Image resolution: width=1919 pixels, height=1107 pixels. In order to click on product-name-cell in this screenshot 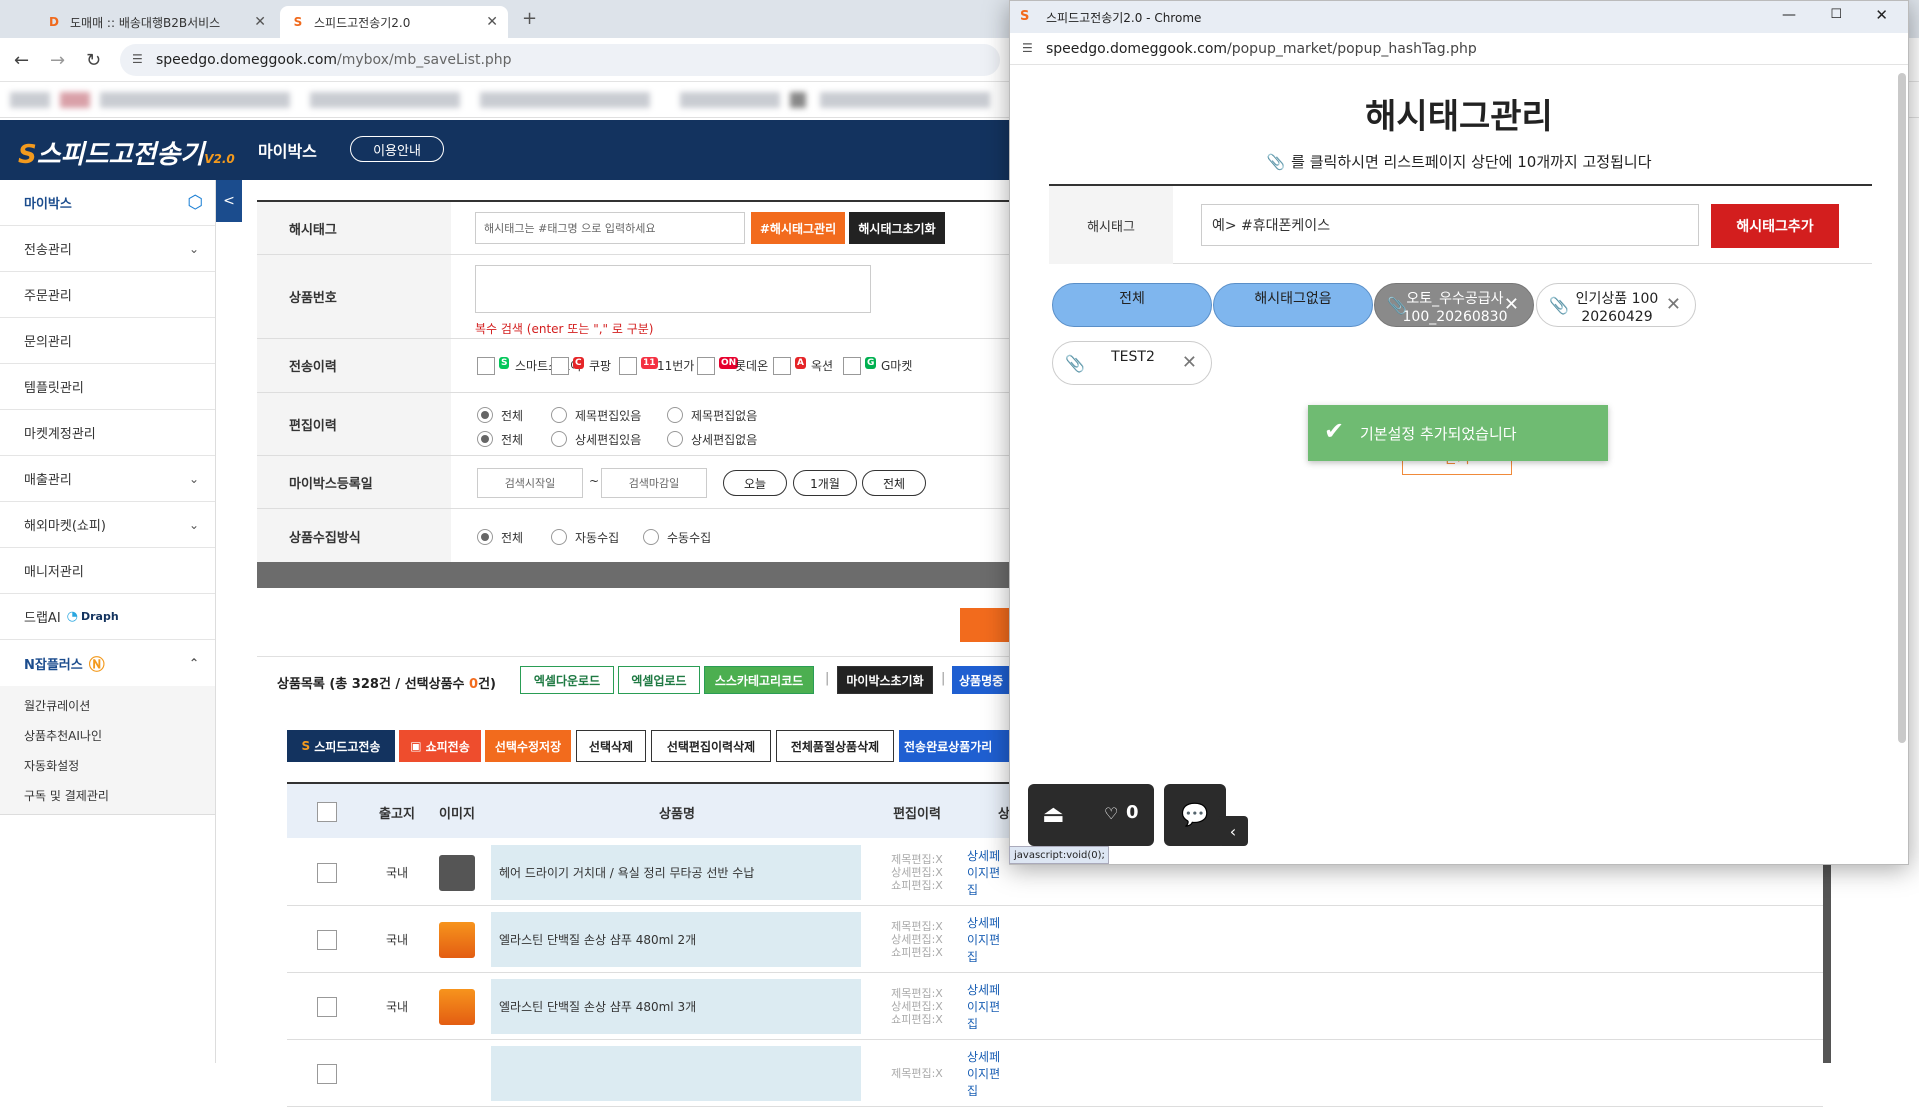, I will do `click(676, 1073)`.